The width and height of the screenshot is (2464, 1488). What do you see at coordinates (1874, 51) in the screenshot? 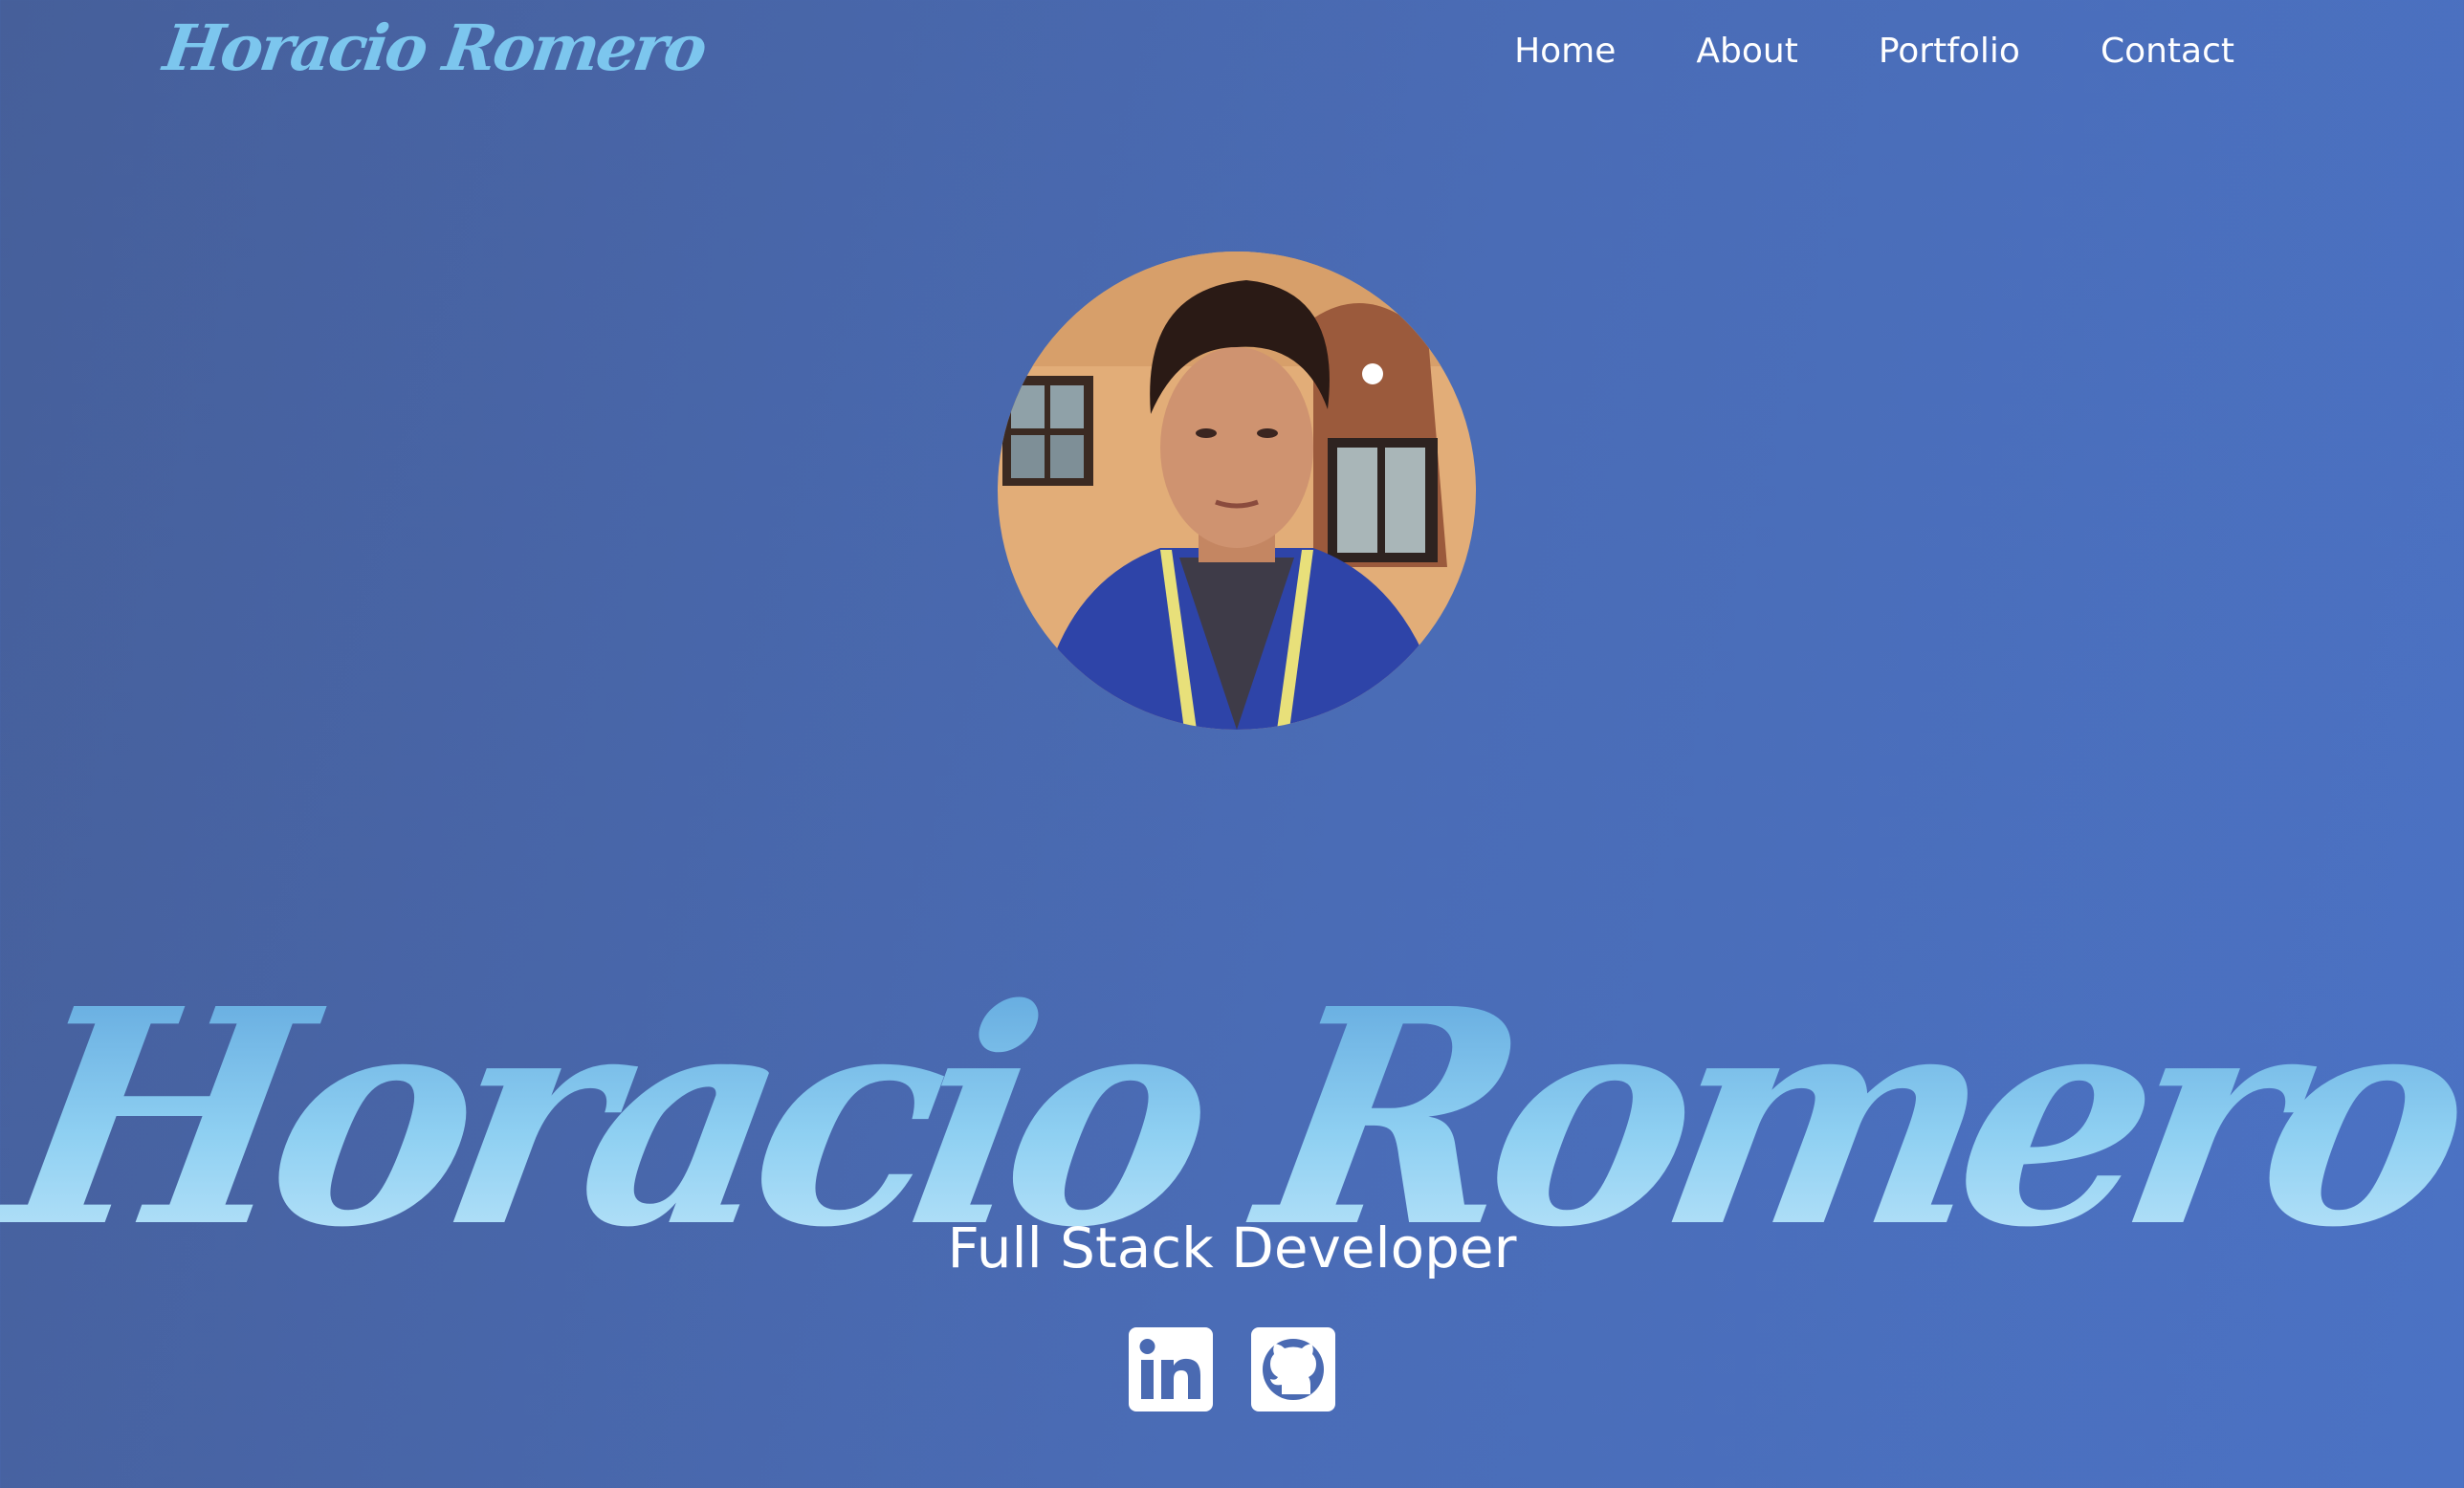
I see `main-nav: Home About Portfolio Contact` at bounding box center [1874, 51].